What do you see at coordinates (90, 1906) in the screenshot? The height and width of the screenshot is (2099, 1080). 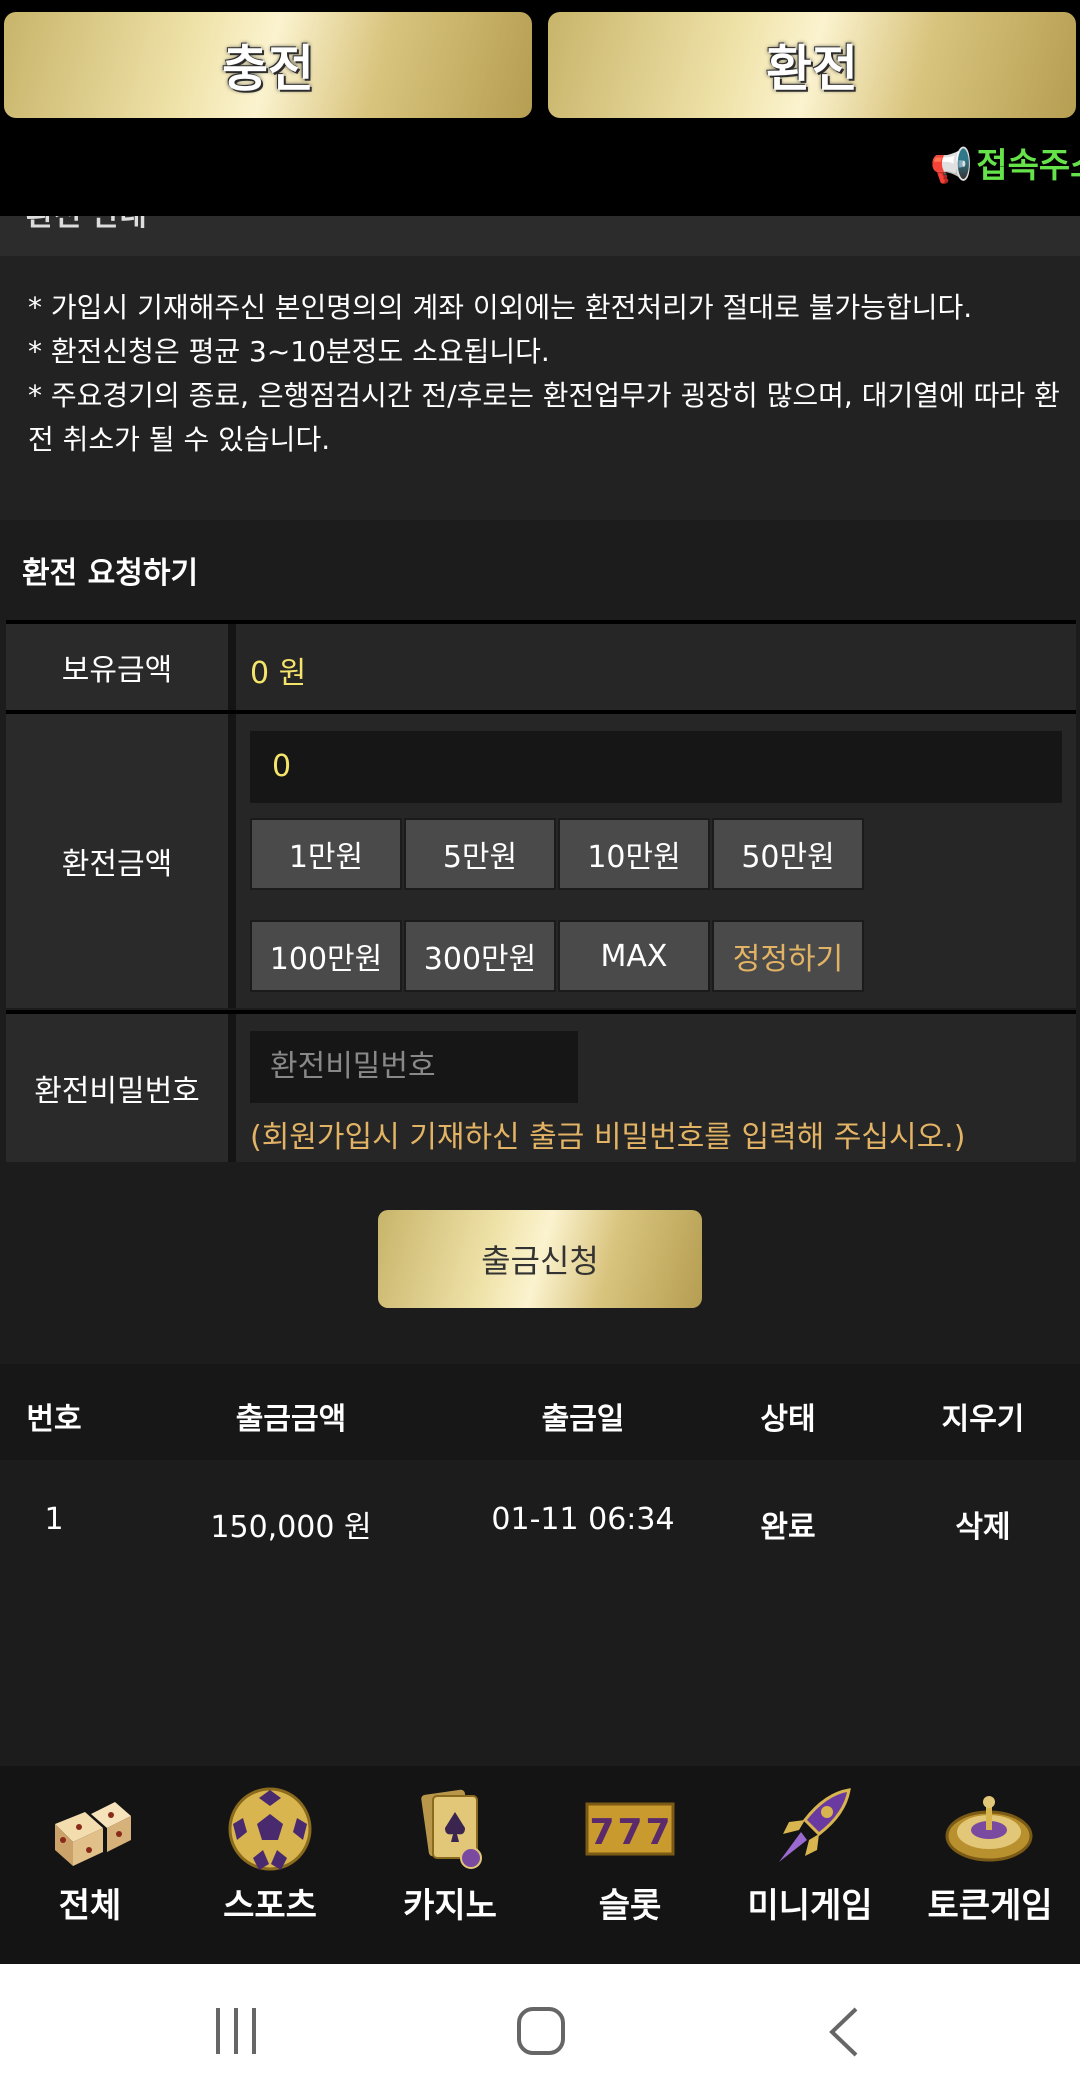 I see `nav-label: 전체` at bounding box center [90, 1906].